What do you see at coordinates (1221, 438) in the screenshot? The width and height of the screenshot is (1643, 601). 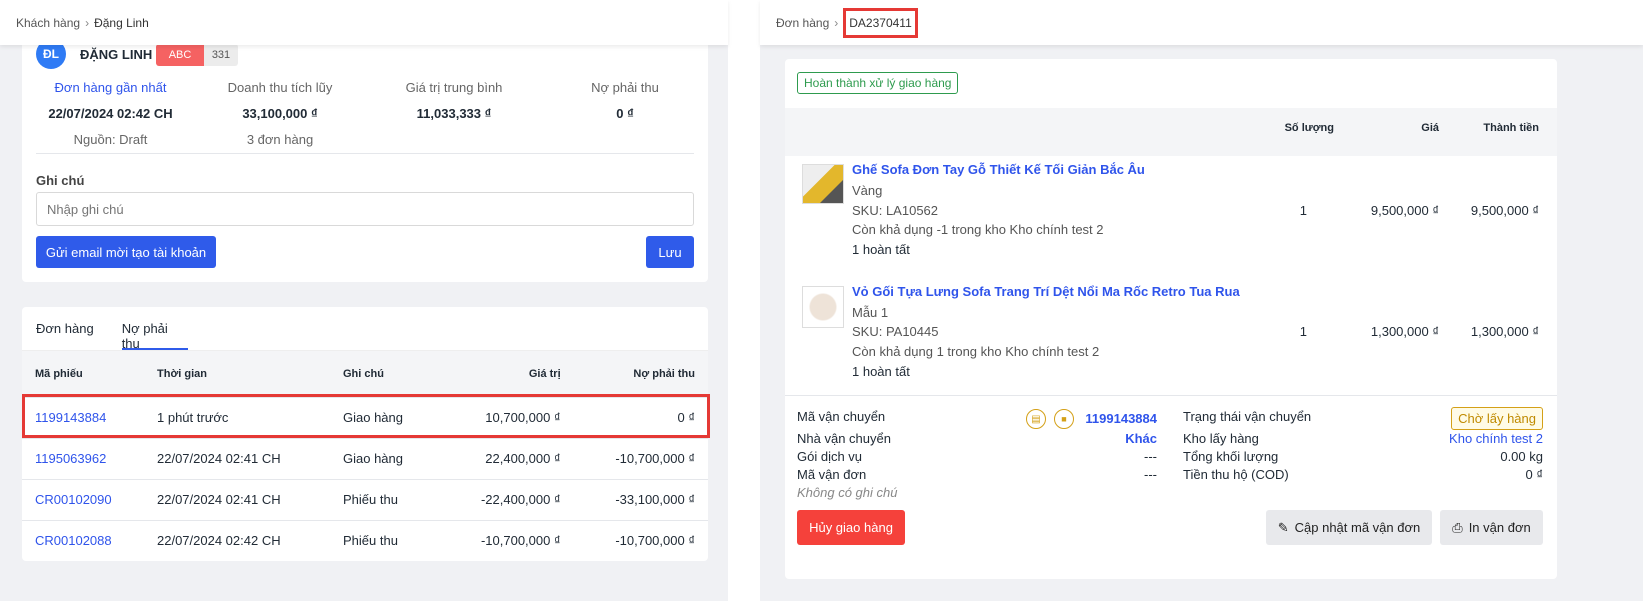 I see `warehouse-label: Kho lấy hàng` at bounding box center [1221, 438].